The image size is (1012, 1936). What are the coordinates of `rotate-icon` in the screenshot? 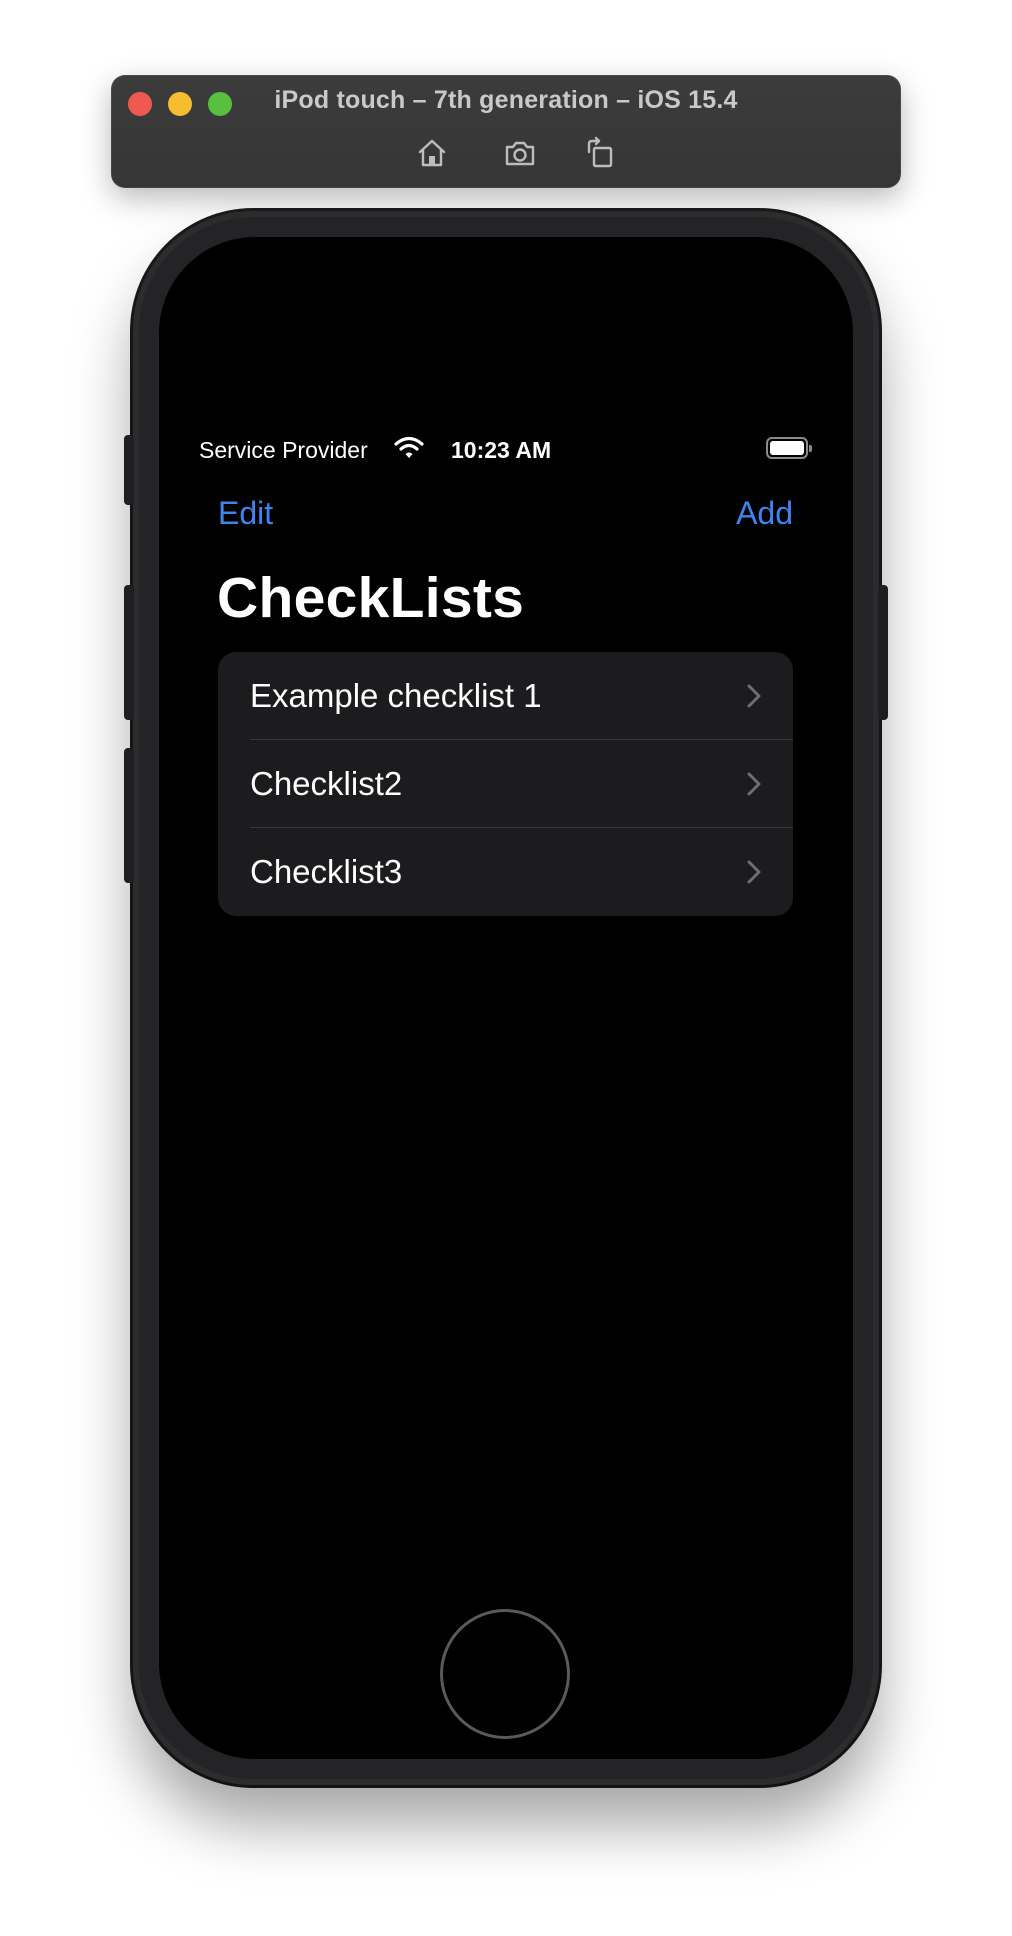 It's located at (600, 153).